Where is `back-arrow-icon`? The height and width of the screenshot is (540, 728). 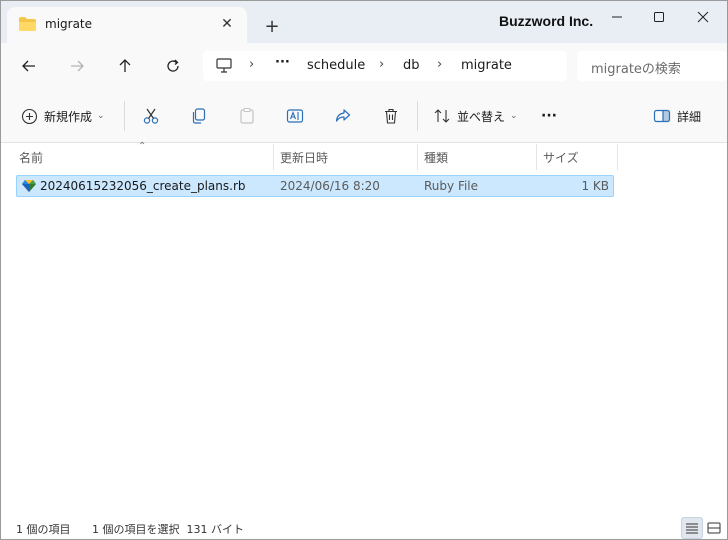 back-arrow-icon is located at coordinates (28, 66).